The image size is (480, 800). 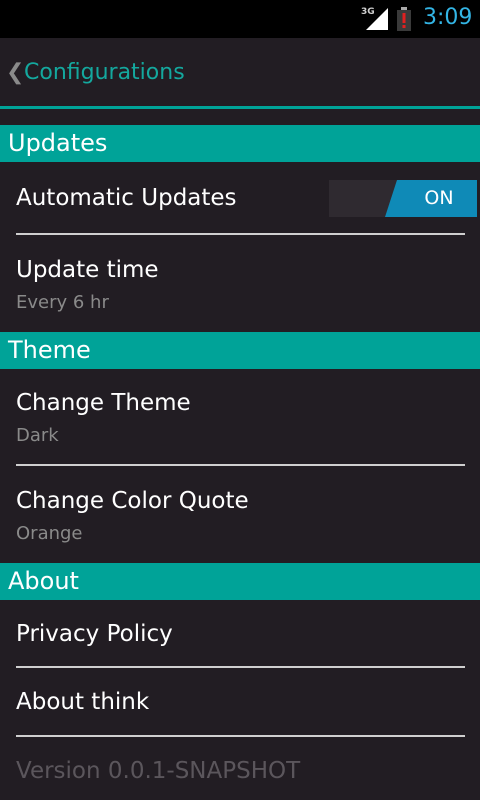 I want to click on status-bar: 3G 3:09, so click(x=240, y=19).